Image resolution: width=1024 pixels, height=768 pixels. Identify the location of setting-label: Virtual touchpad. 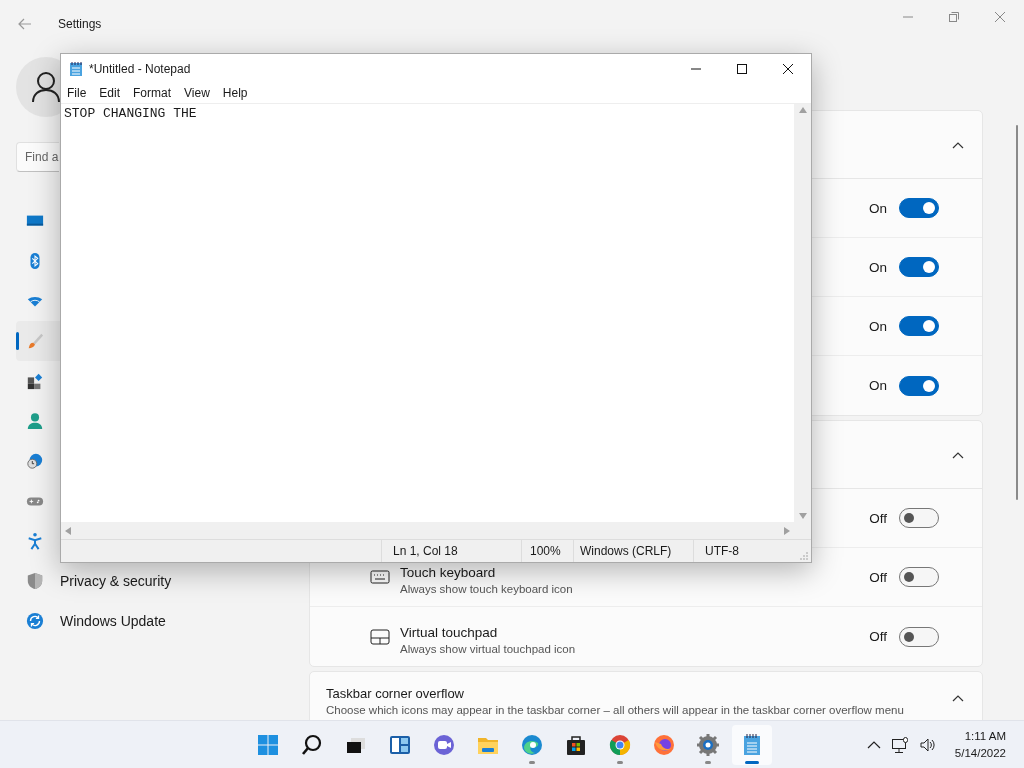
(449, 632).